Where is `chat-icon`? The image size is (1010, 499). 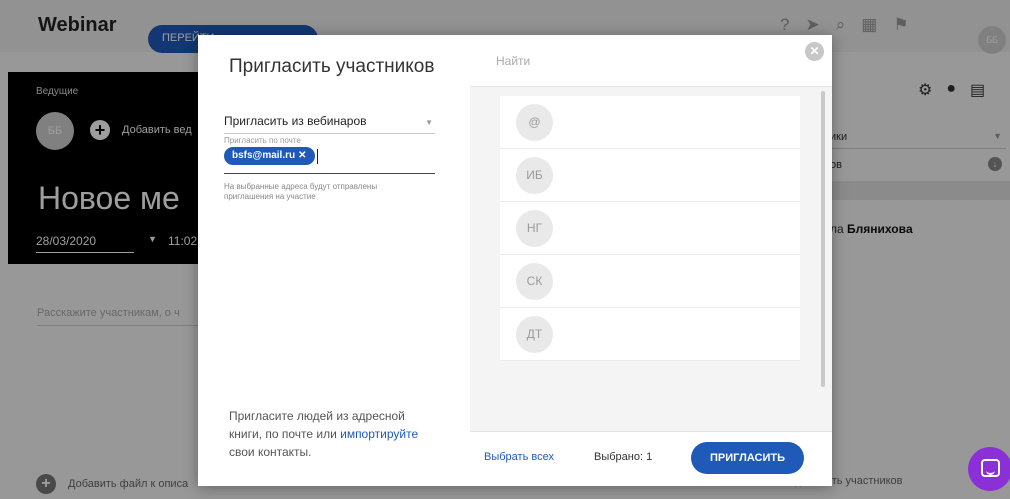 chat-icon is located at coordinates (990, 468).